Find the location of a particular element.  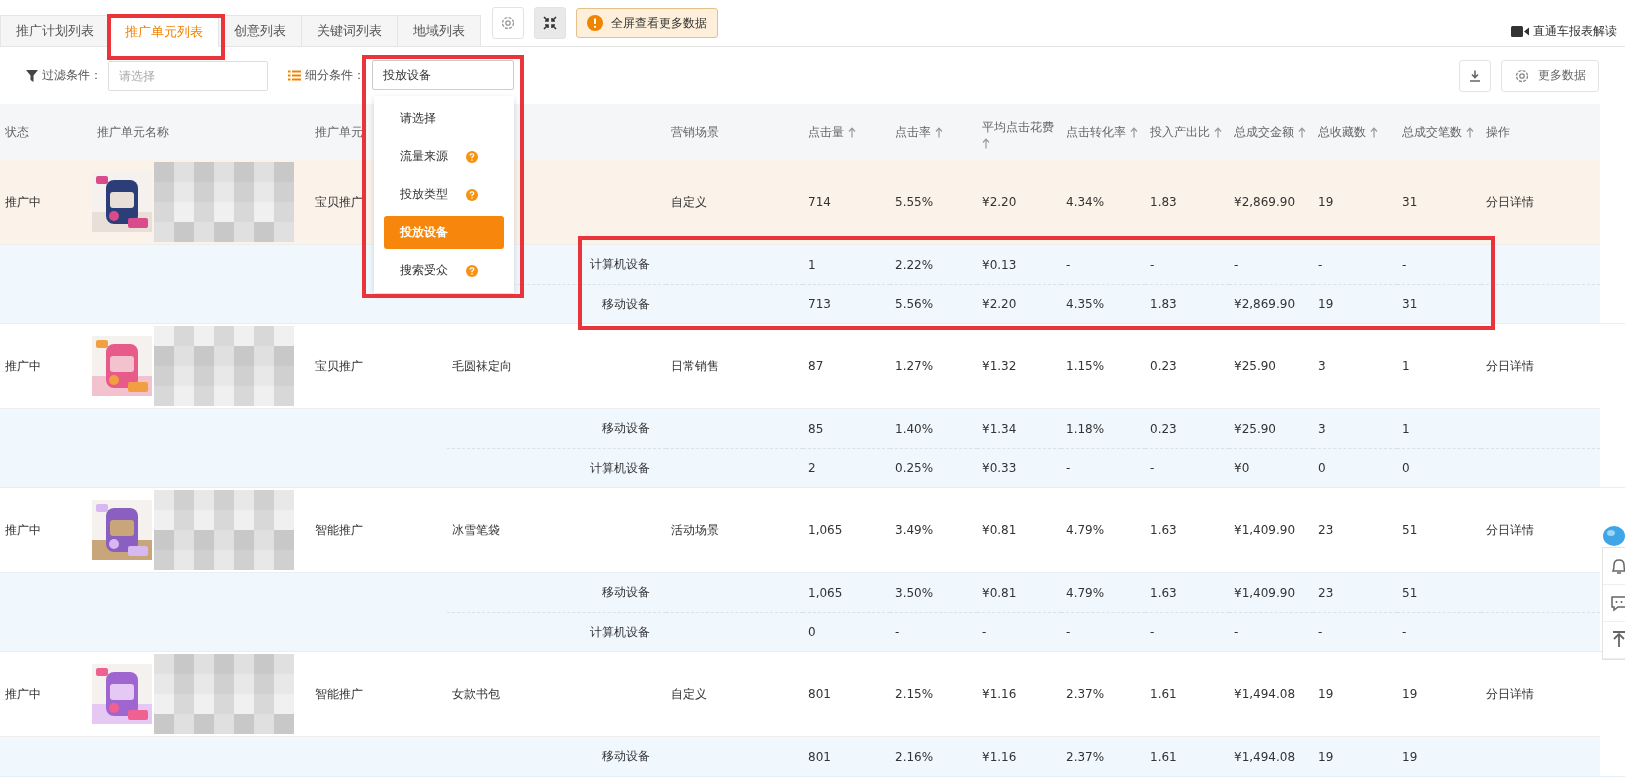

more-data-button: 更多数据 is located at coordinates (1550, 75).